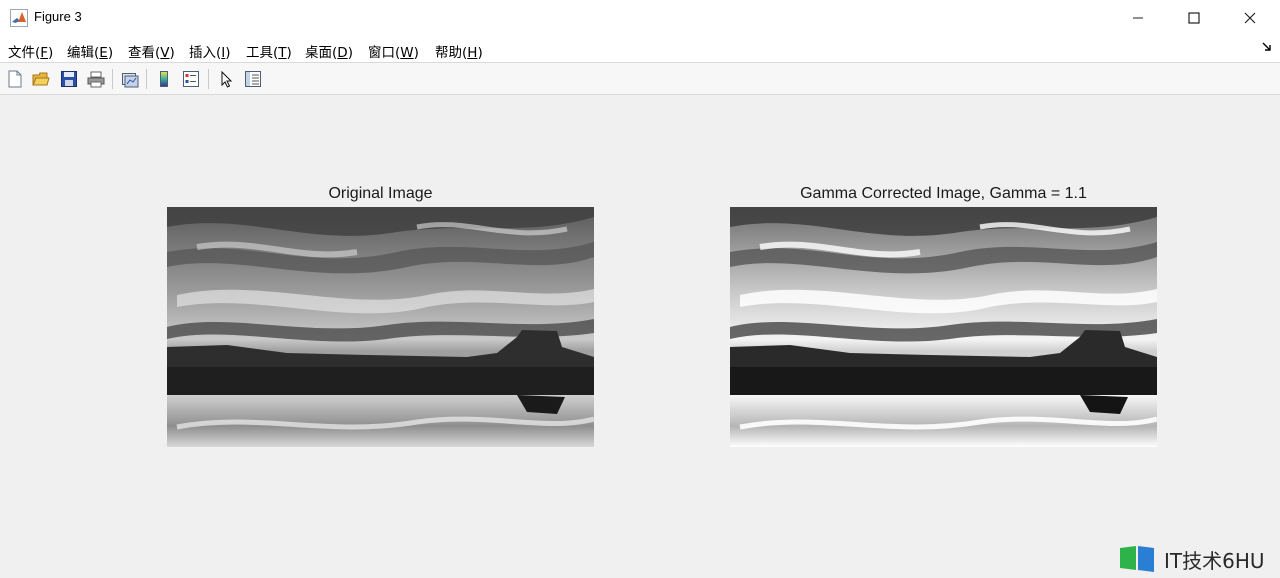  Describe the element at coordinates (282, 53) in the screenshot. I see `menu-accelerator: T` at that location.